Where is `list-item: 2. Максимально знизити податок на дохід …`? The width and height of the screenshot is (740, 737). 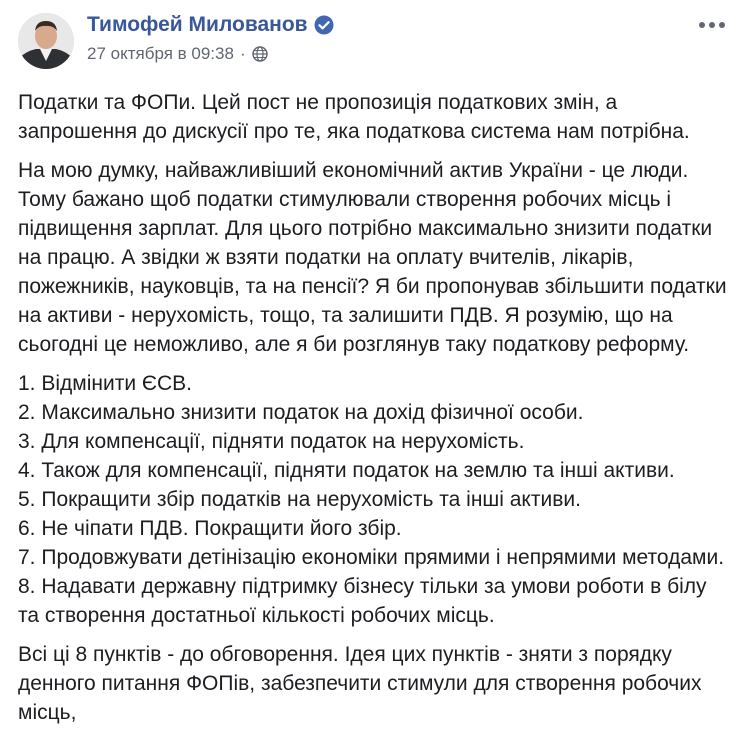
list-item: 2. Максимально знизити податок на дохід … is located at coordinates (301, 412).